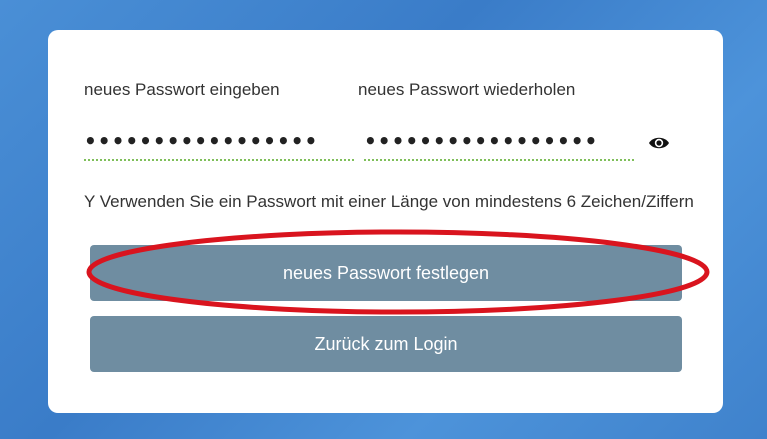  I want to click on new-password-label: neues Passwort eingeben, so click(182, 89).